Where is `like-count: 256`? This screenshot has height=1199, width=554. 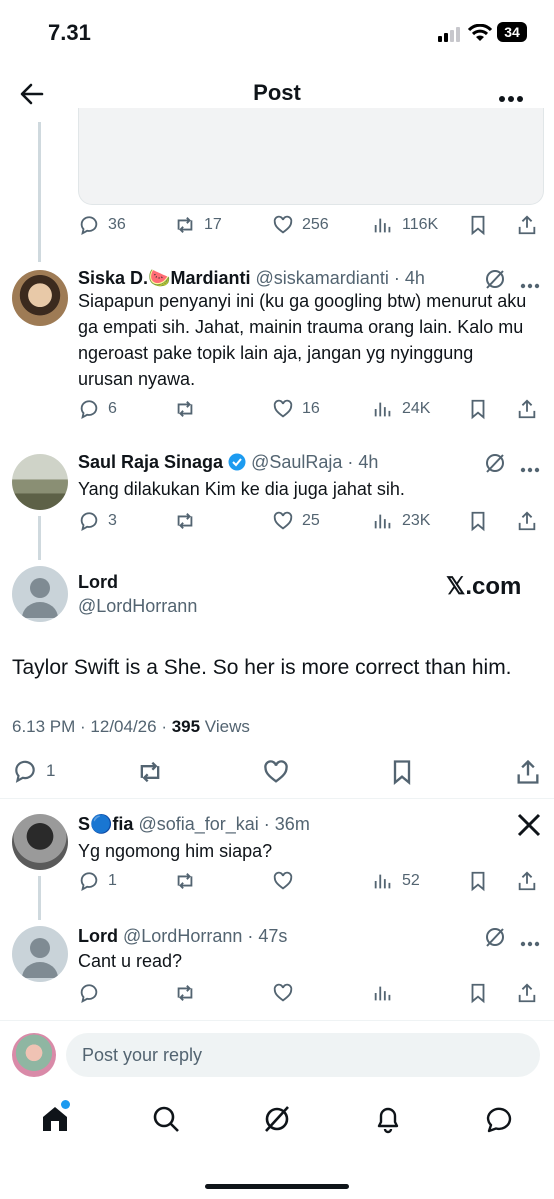
like-count: 256 is located at coordinates (315, 224).